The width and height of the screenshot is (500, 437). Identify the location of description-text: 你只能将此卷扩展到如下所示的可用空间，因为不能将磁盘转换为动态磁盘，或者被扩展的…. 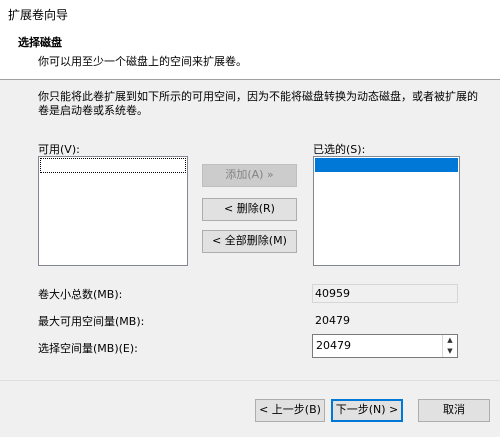
(258, 103).